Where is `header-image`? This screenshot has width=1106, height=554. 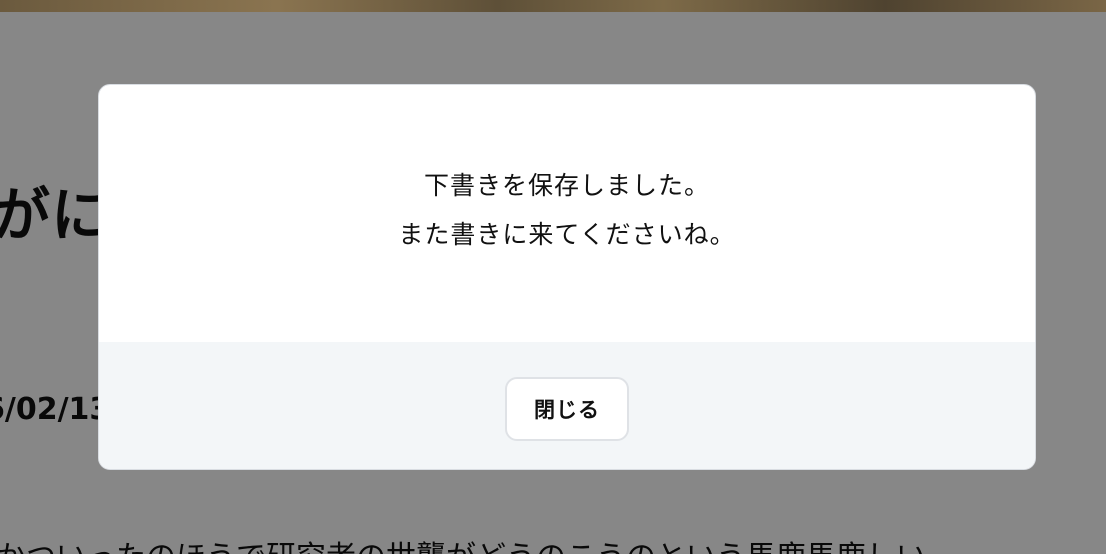
header-image is located at coordinates (553, 6).